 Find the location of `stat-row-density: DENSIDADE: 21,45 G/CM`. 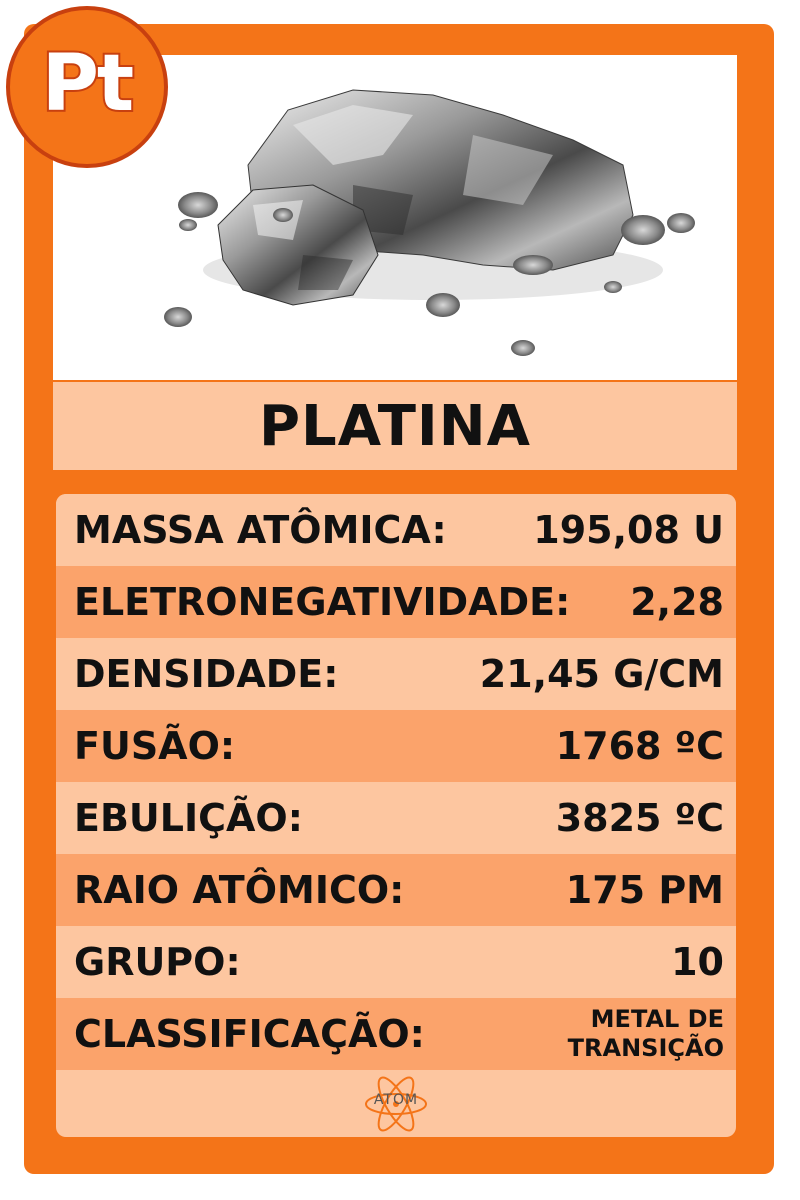

stat-row-density: DENSIDADE: 21,45 G/CM is located at coordinates (396, 674).